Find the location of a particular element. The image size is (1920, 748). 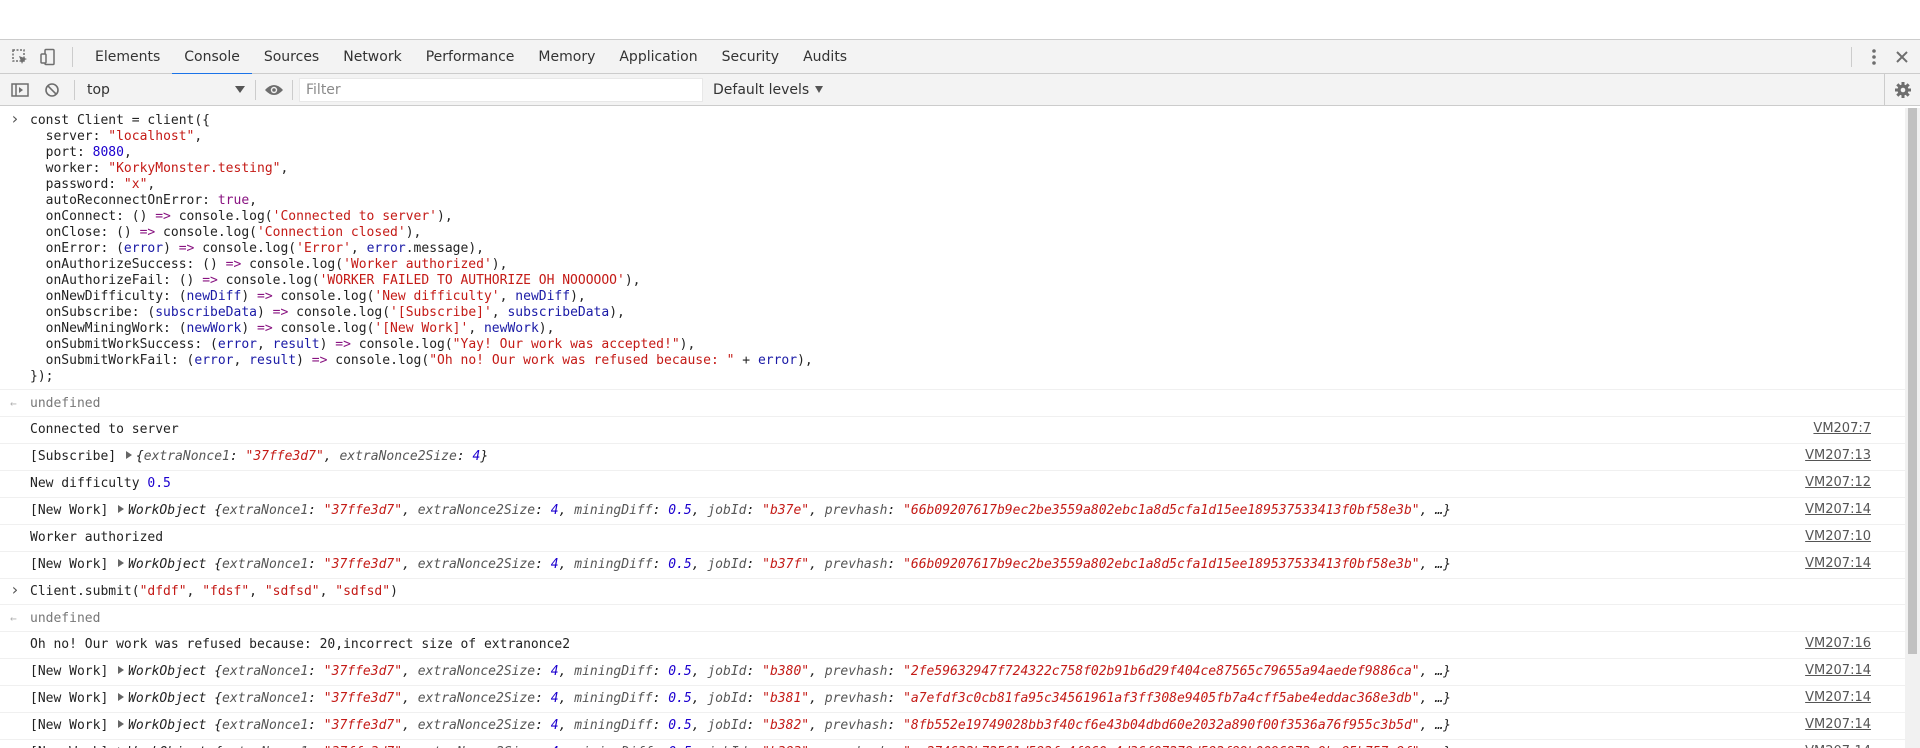

close-icon is located at coordinates (1902, 57).